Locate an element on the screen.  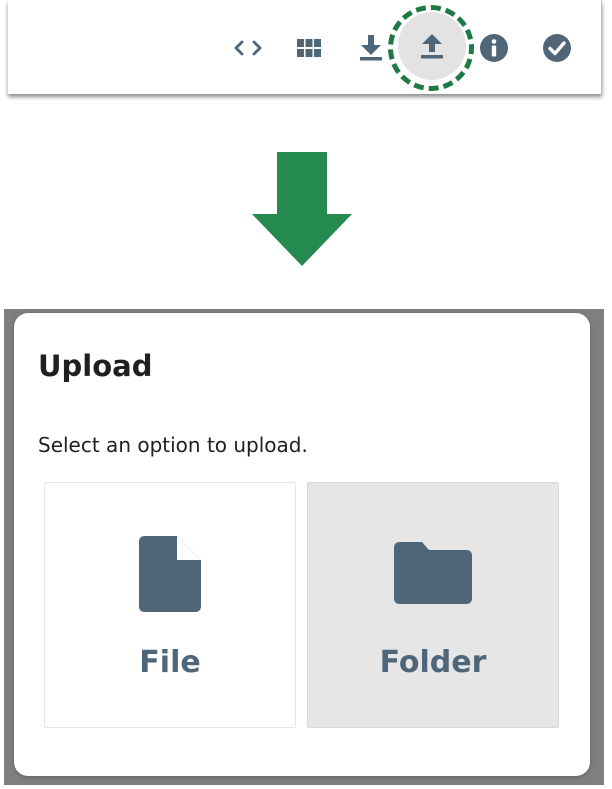
download-icon is located at coordinates (371, 48).